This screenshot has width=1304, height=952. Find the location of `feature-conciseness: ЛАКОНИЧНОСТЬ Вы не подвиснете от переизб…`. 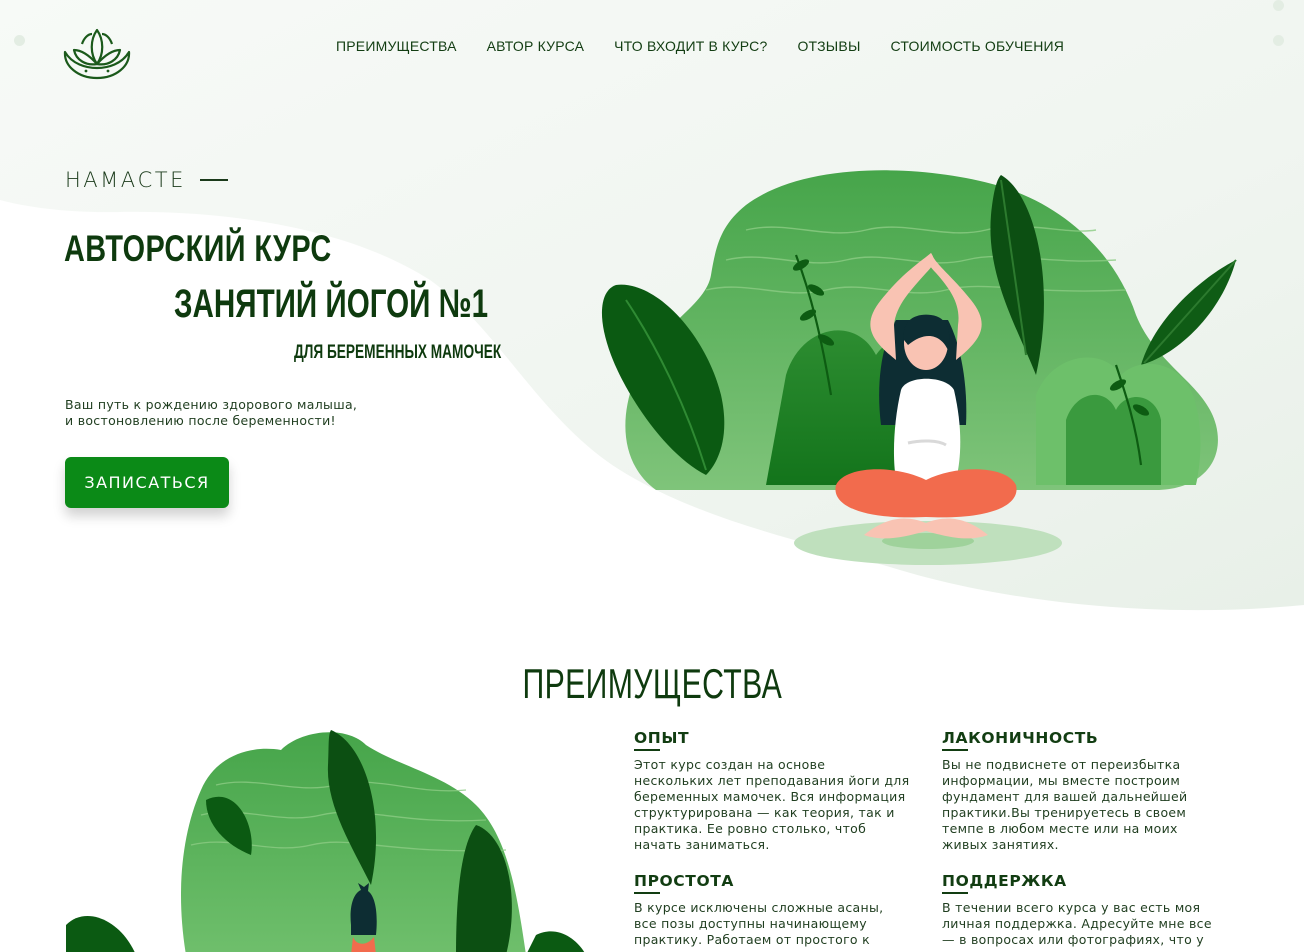

feature-conciseness: ЛАКОНИЧНОСТЬ Вы не подвиснете от переизб… is located at coordinates (1087, 791).